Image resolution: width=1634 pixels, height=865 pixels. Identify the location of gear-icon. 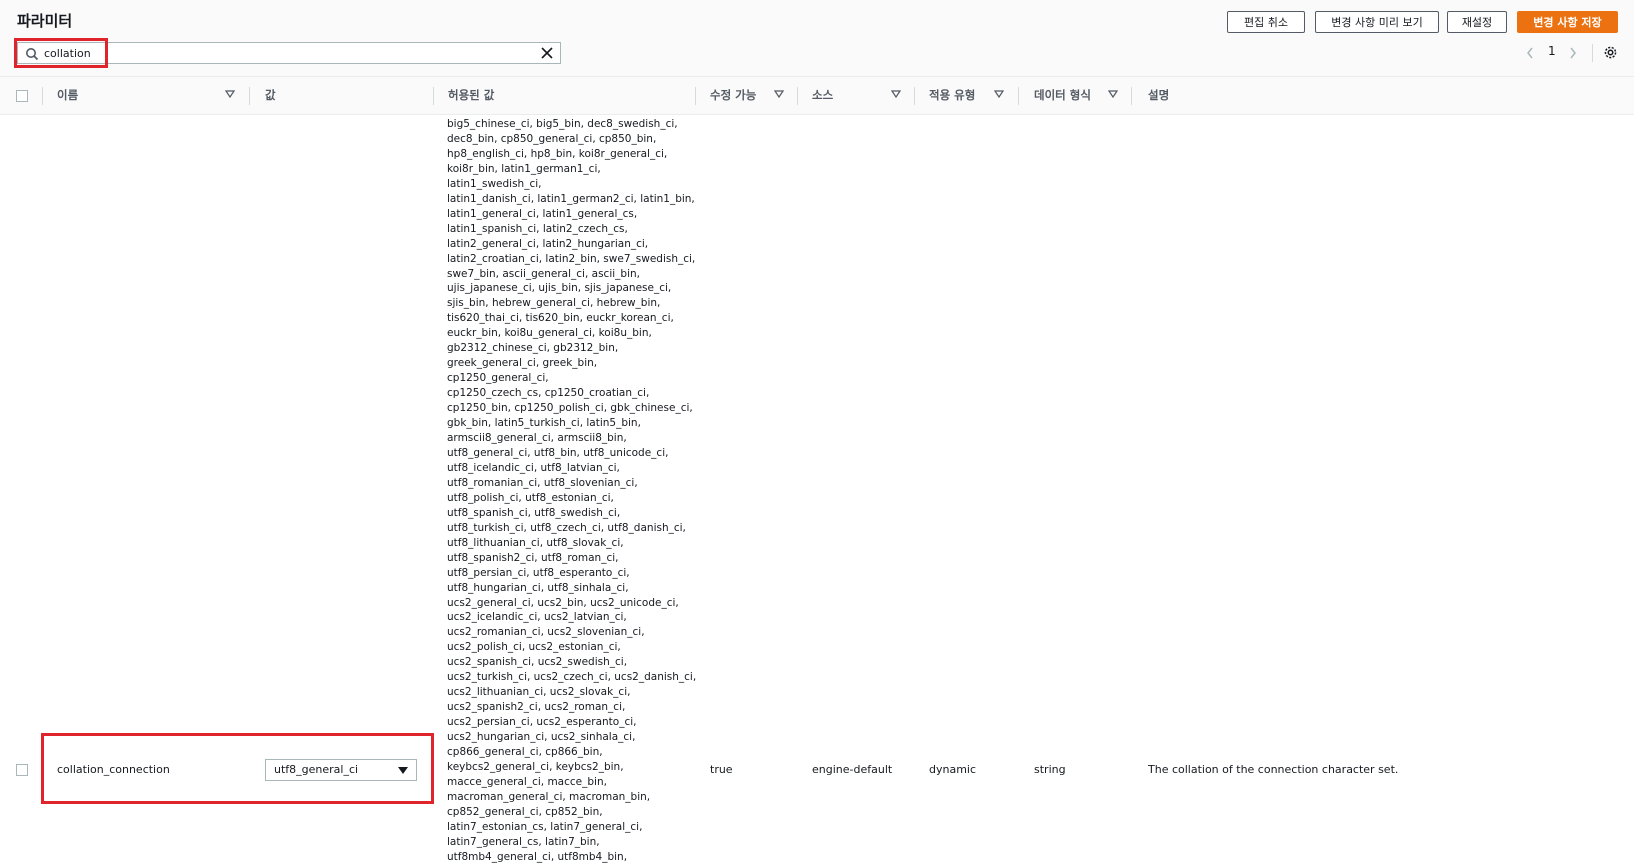
(1610, 52).